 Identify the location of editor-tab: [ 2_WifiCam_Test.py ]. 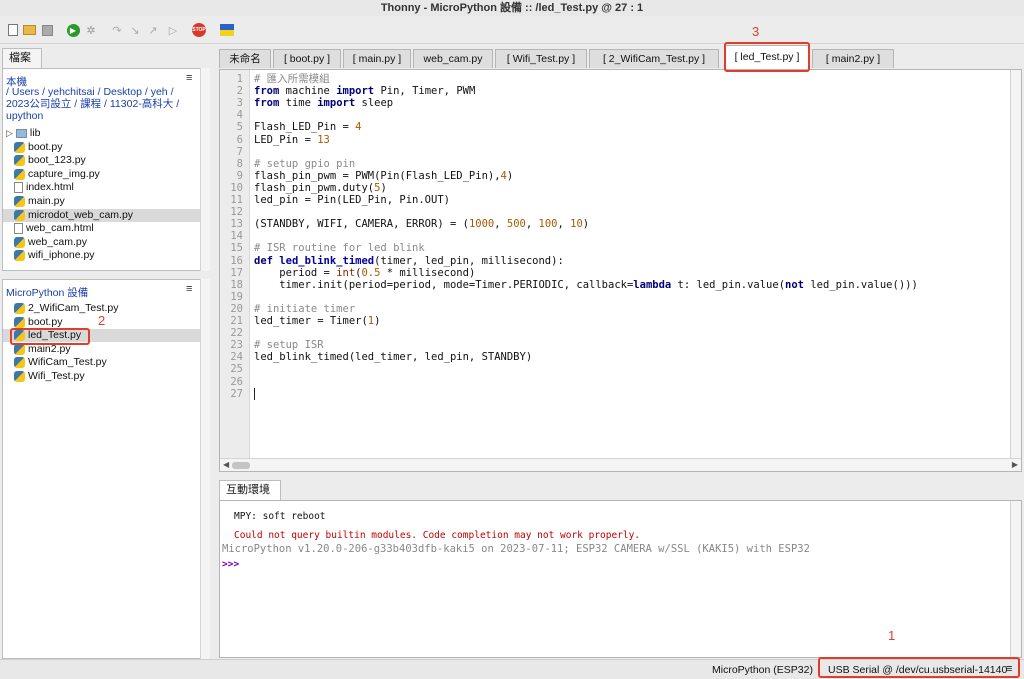
(654, 58).